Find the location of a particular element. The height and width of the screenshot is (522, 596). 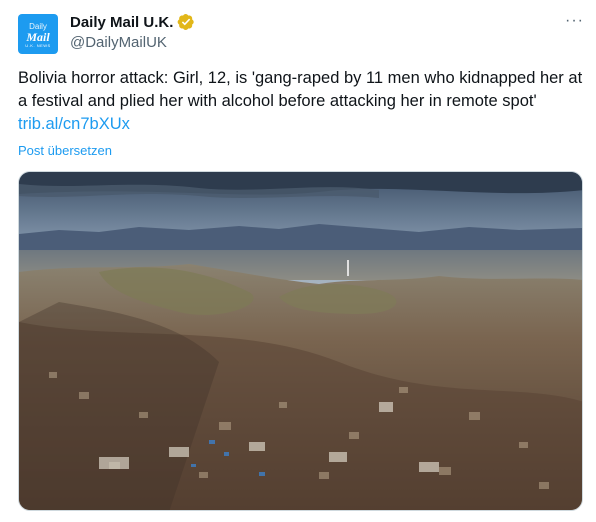

avatar-line-1: Daily is located at coordinates (38, 26).